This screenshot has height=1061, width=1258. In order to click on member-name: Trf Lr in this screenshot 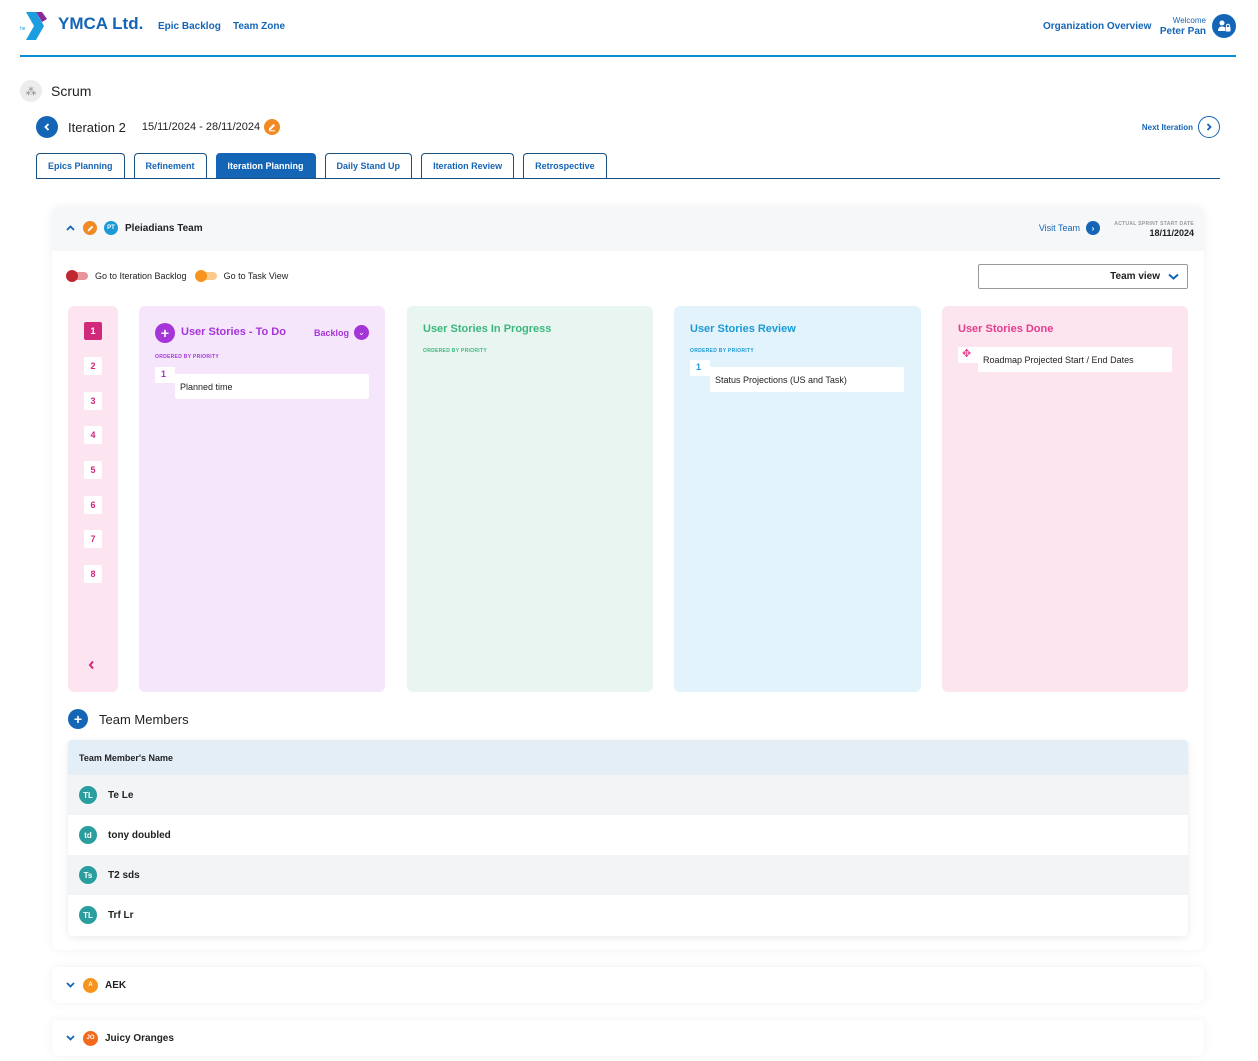, I will do `click(121, 915)`.